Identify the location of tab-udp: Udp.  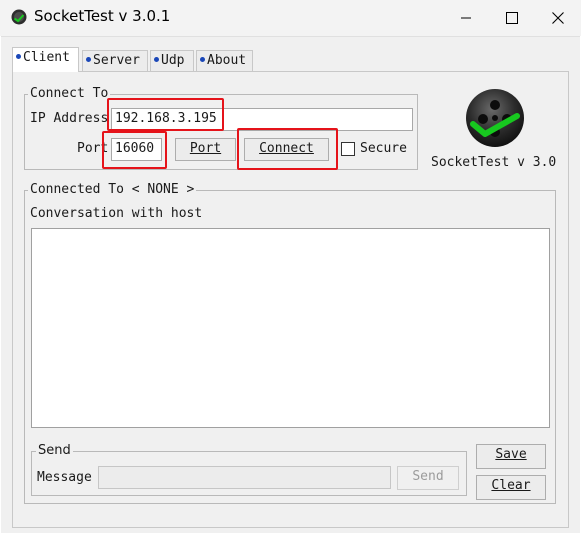
(172, 60).